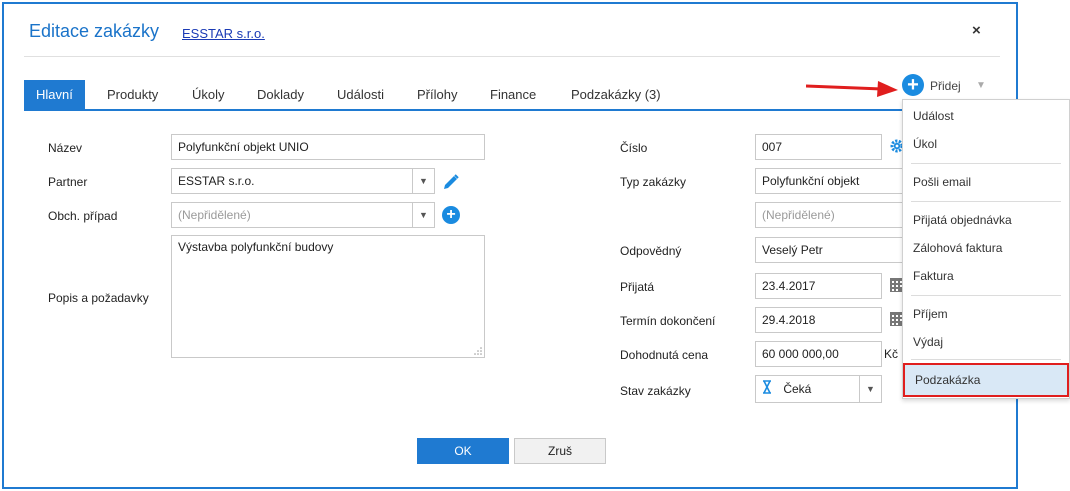 This screenshot has height=491, width=1070. I want to click on tab-attachments: Přílohy, so click(437, 95).